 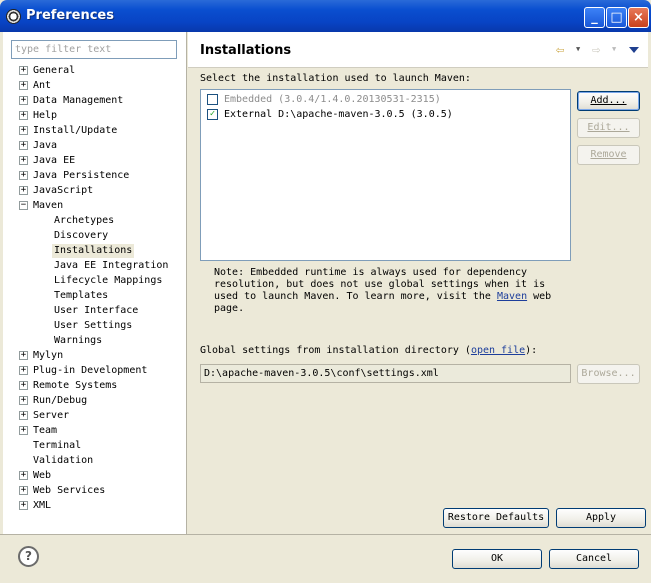 I want to click on back-arrow-icon: ⇦, so click(x=560, y=50).